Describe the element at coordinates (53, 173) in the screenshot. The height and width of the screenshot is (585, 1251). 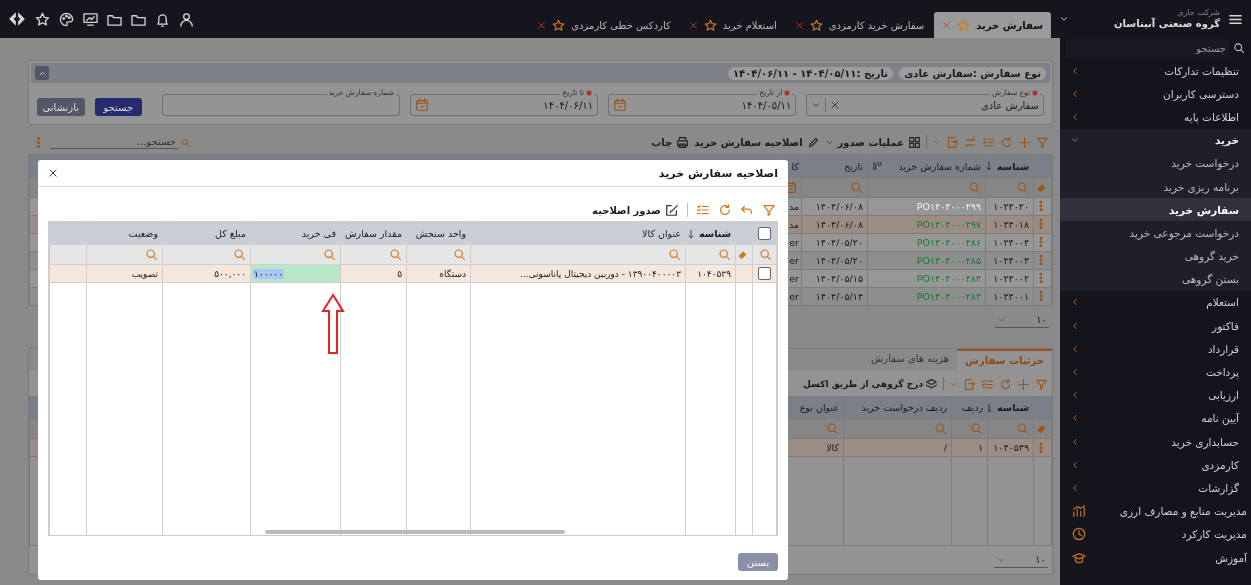
I see `close-icon` at that location.